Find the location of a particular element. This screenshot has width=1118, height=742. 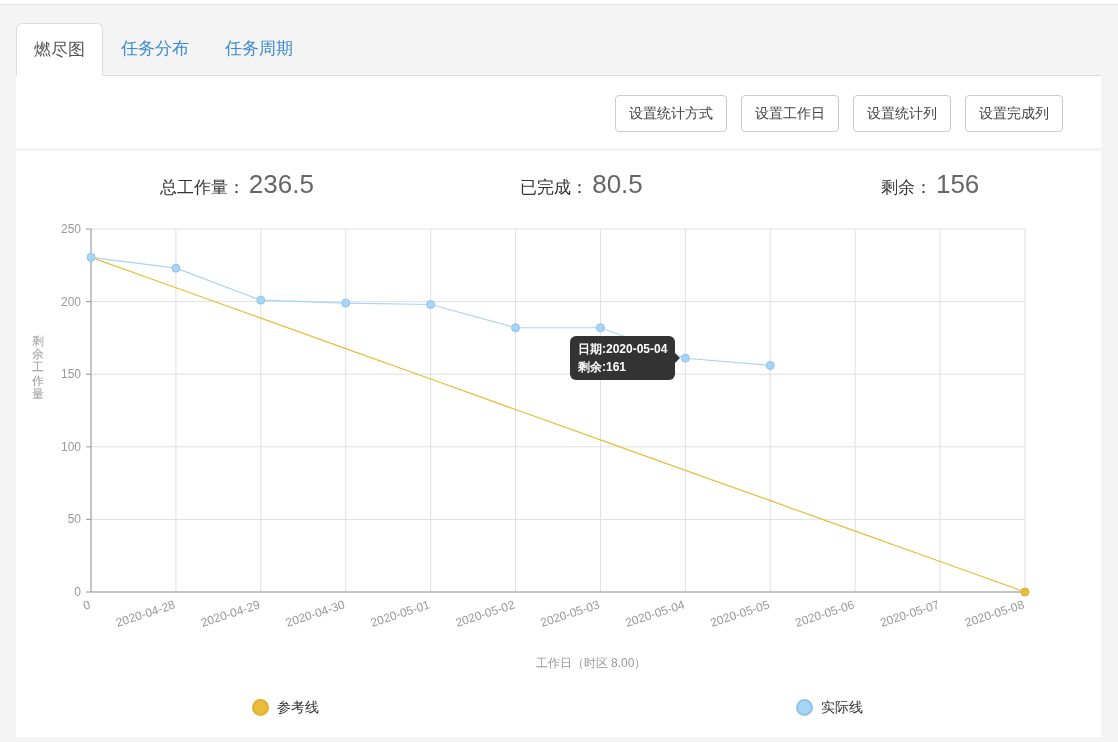

stat-value: 156 is located at coordinates (957, 184).